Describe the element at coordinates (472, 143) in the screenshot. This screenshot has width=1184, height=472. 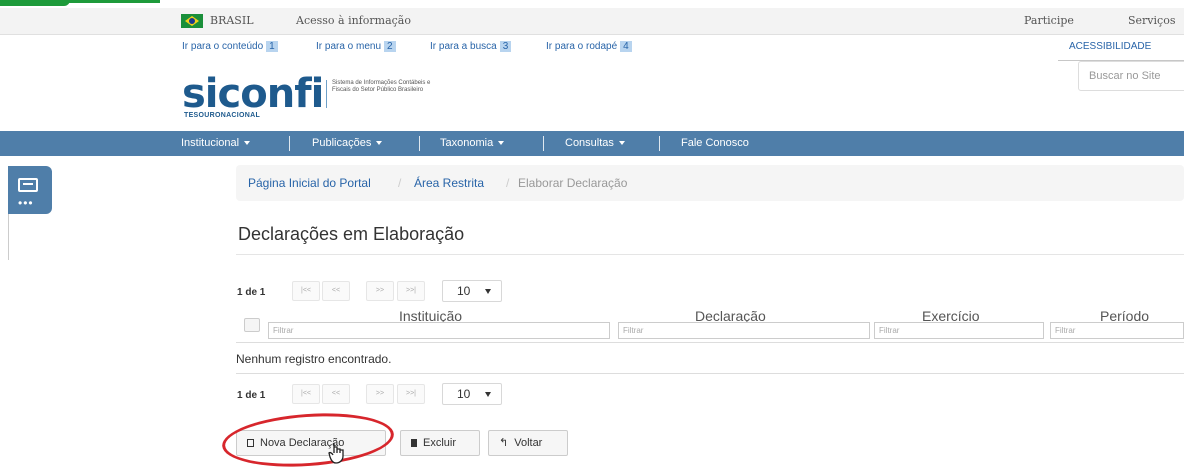
I see `nav-taxonomia: Taxonomia` at that location.